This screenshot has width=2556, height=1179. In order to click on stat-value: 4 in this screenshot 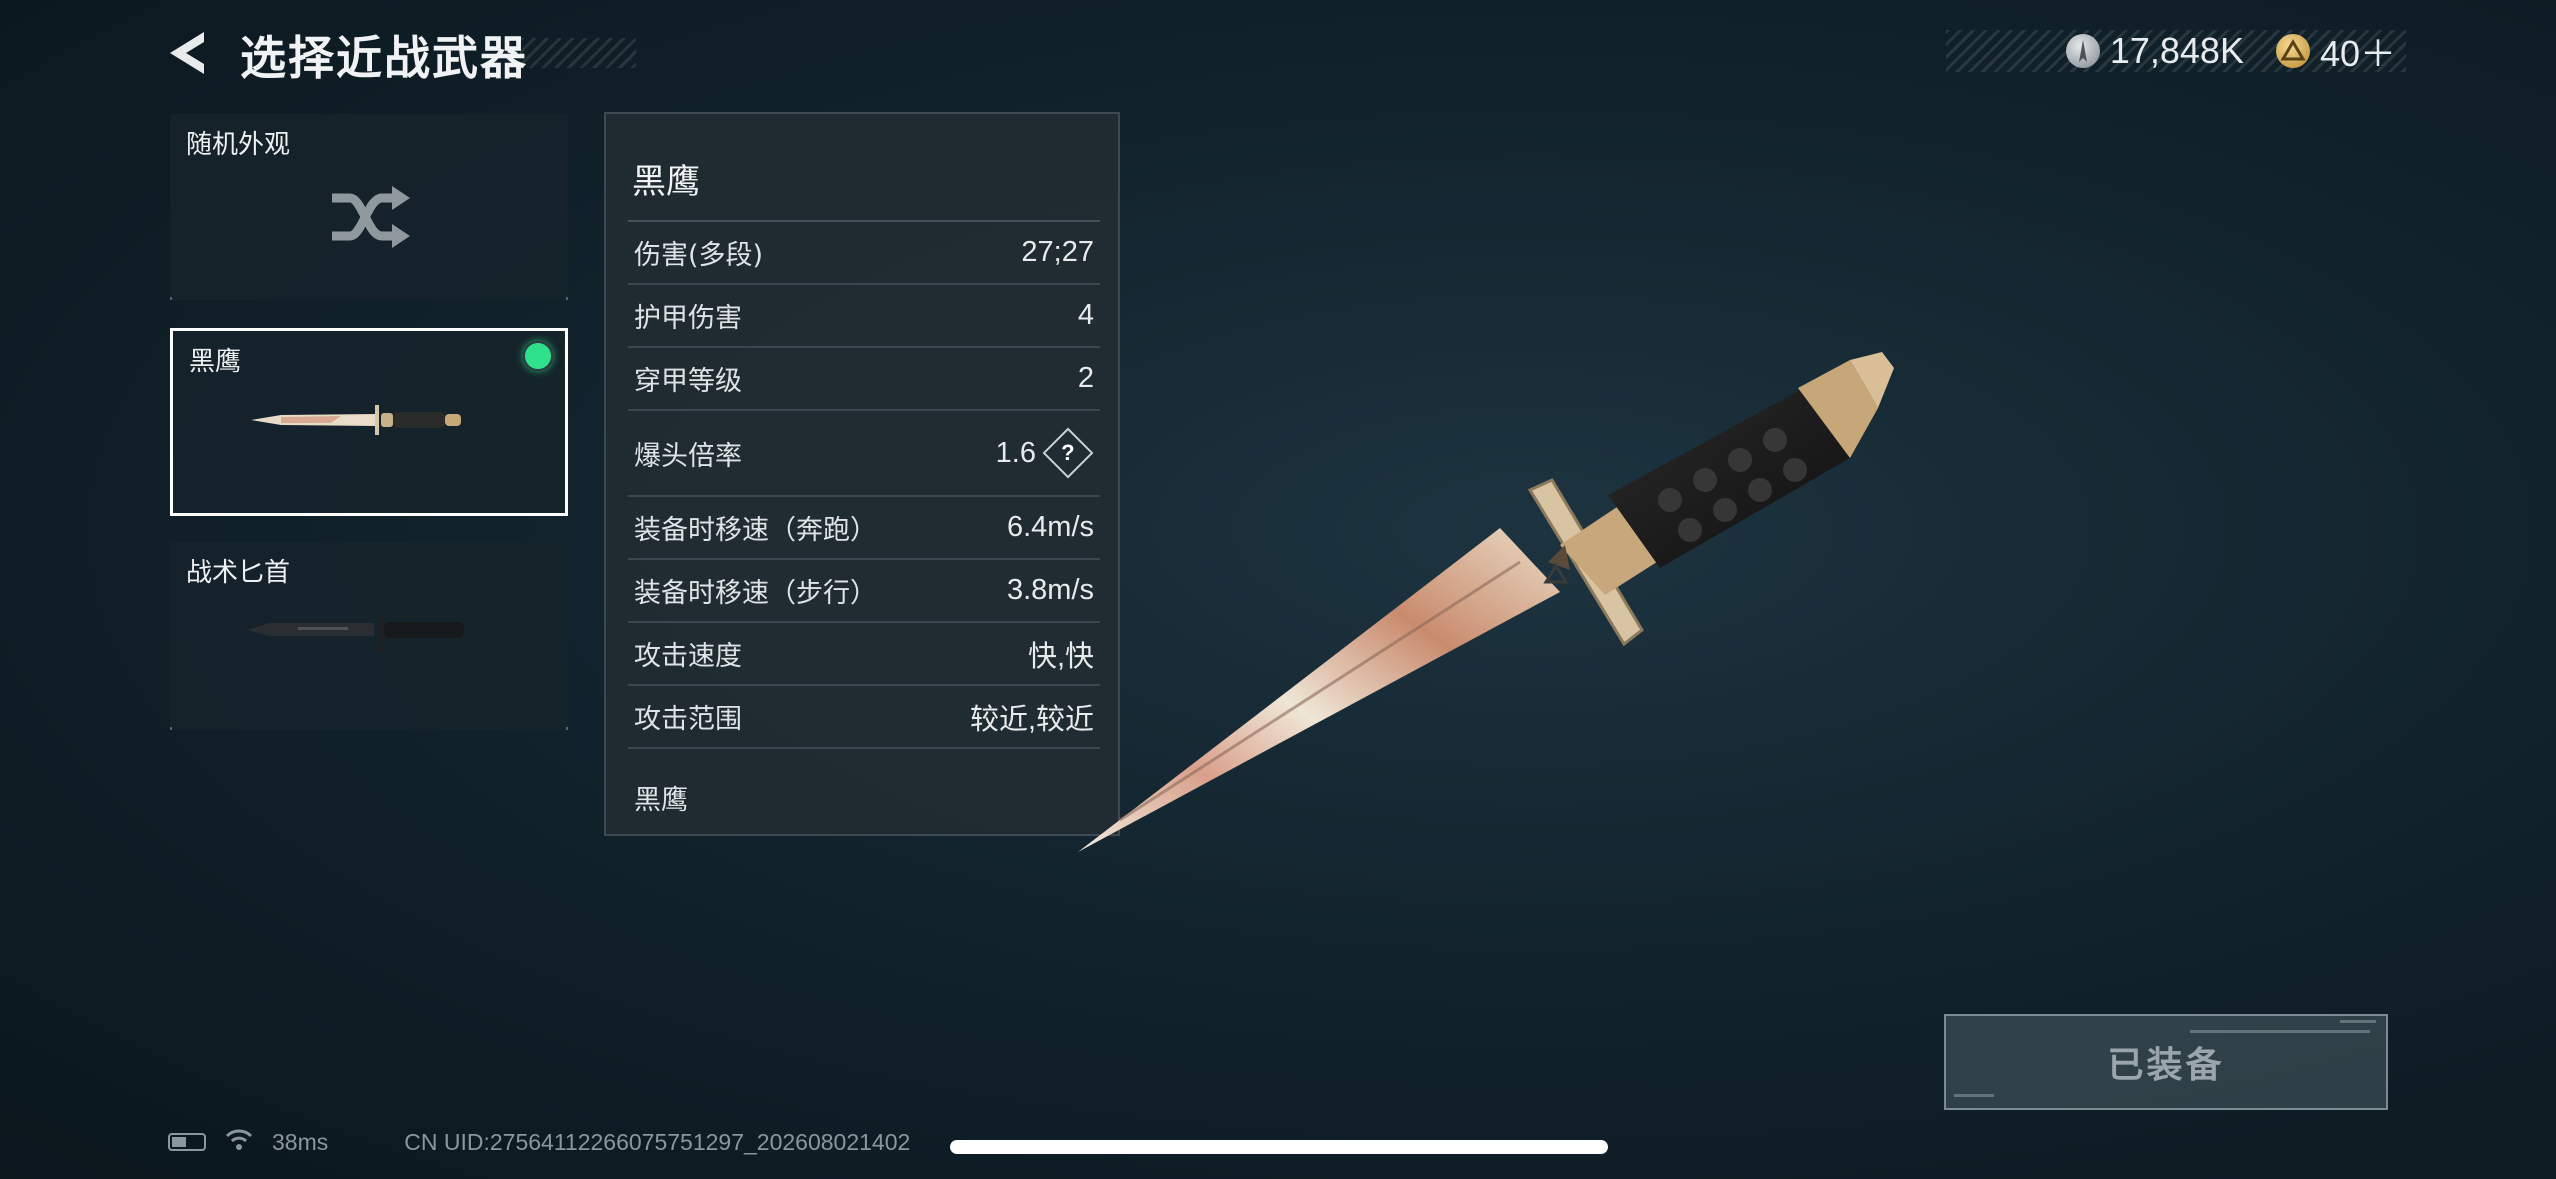, I will do `click(1085, 315)`.